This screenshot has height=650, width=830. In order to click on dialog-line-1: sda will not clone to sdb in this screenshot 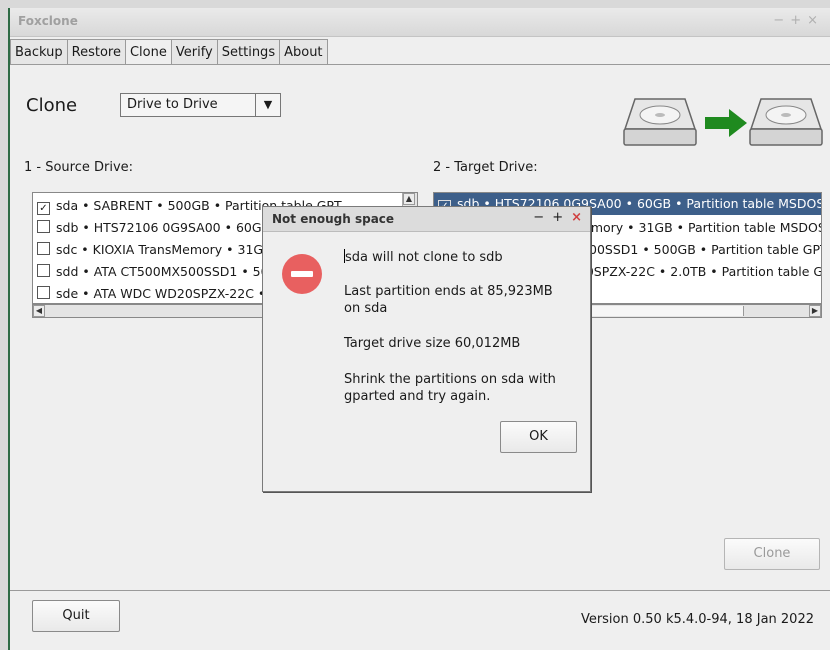, I will do `click(423, 257)`.